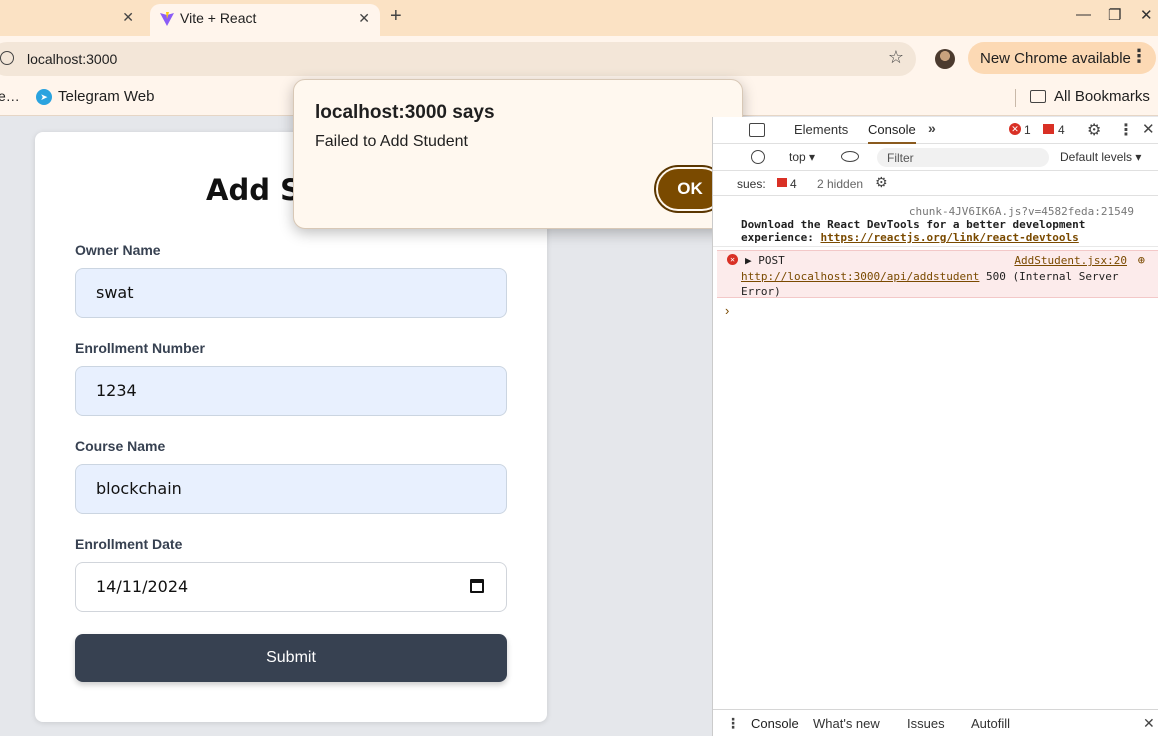  I want to click on avatar, so click(945, 59).